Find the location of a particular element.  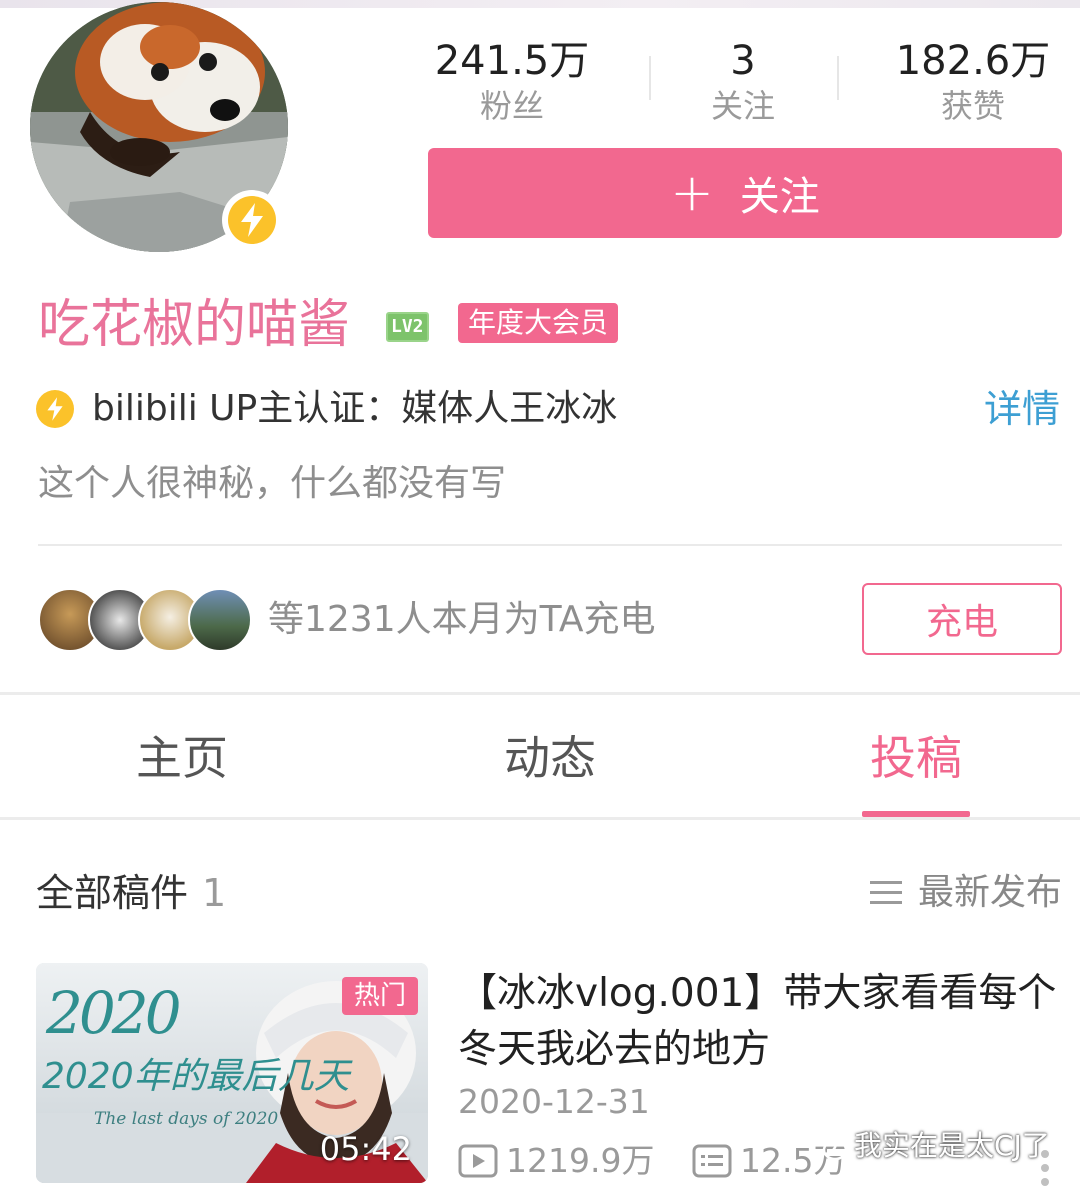

stat-following-value: 3 is located at coordinates (743, 61).